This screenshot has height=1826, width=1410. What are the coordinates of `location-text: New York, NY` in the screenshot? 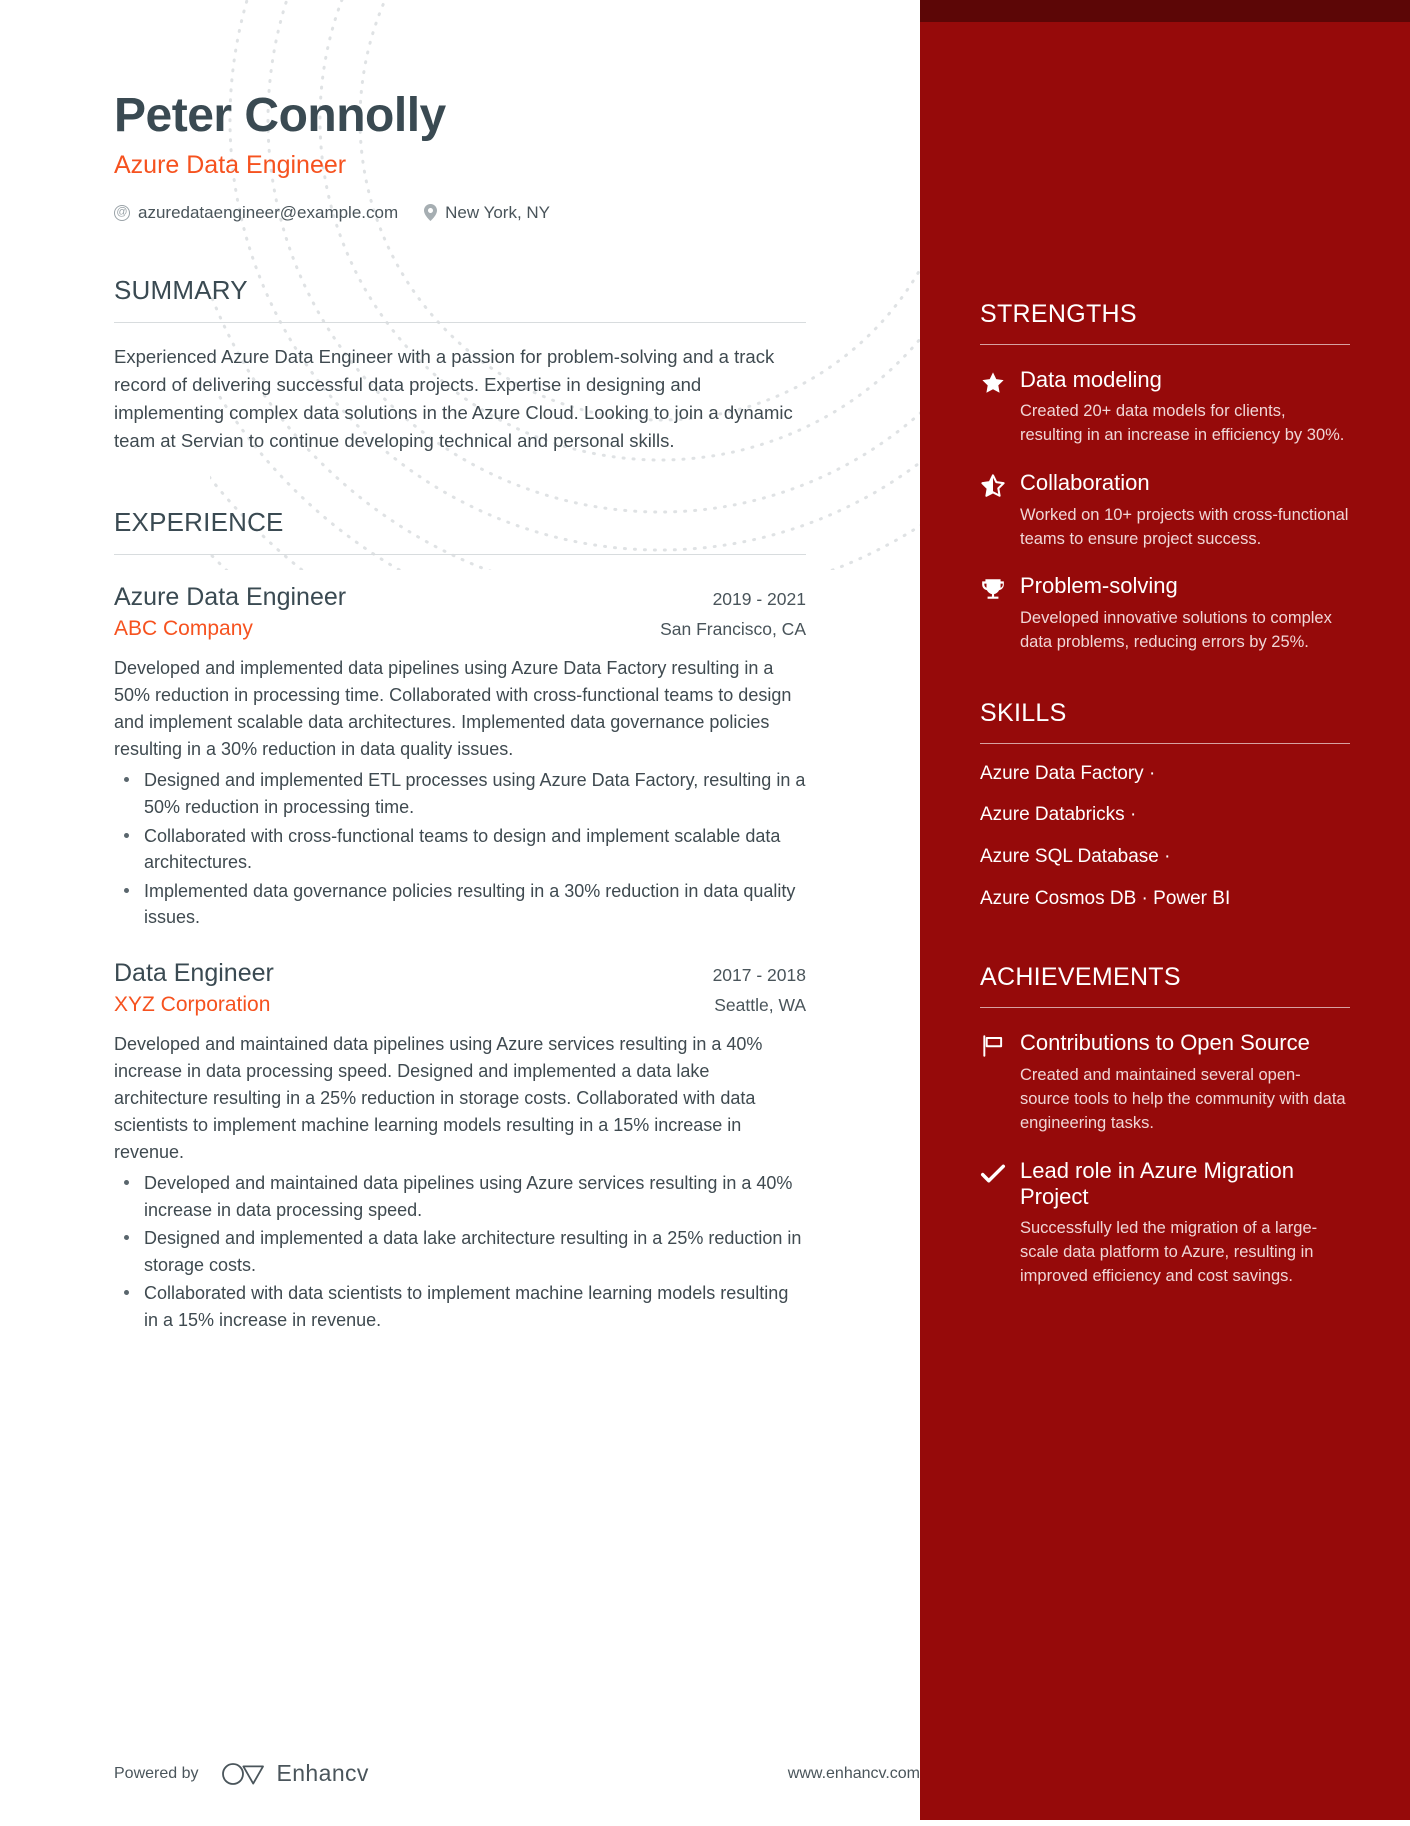 It's located at (498, 212).